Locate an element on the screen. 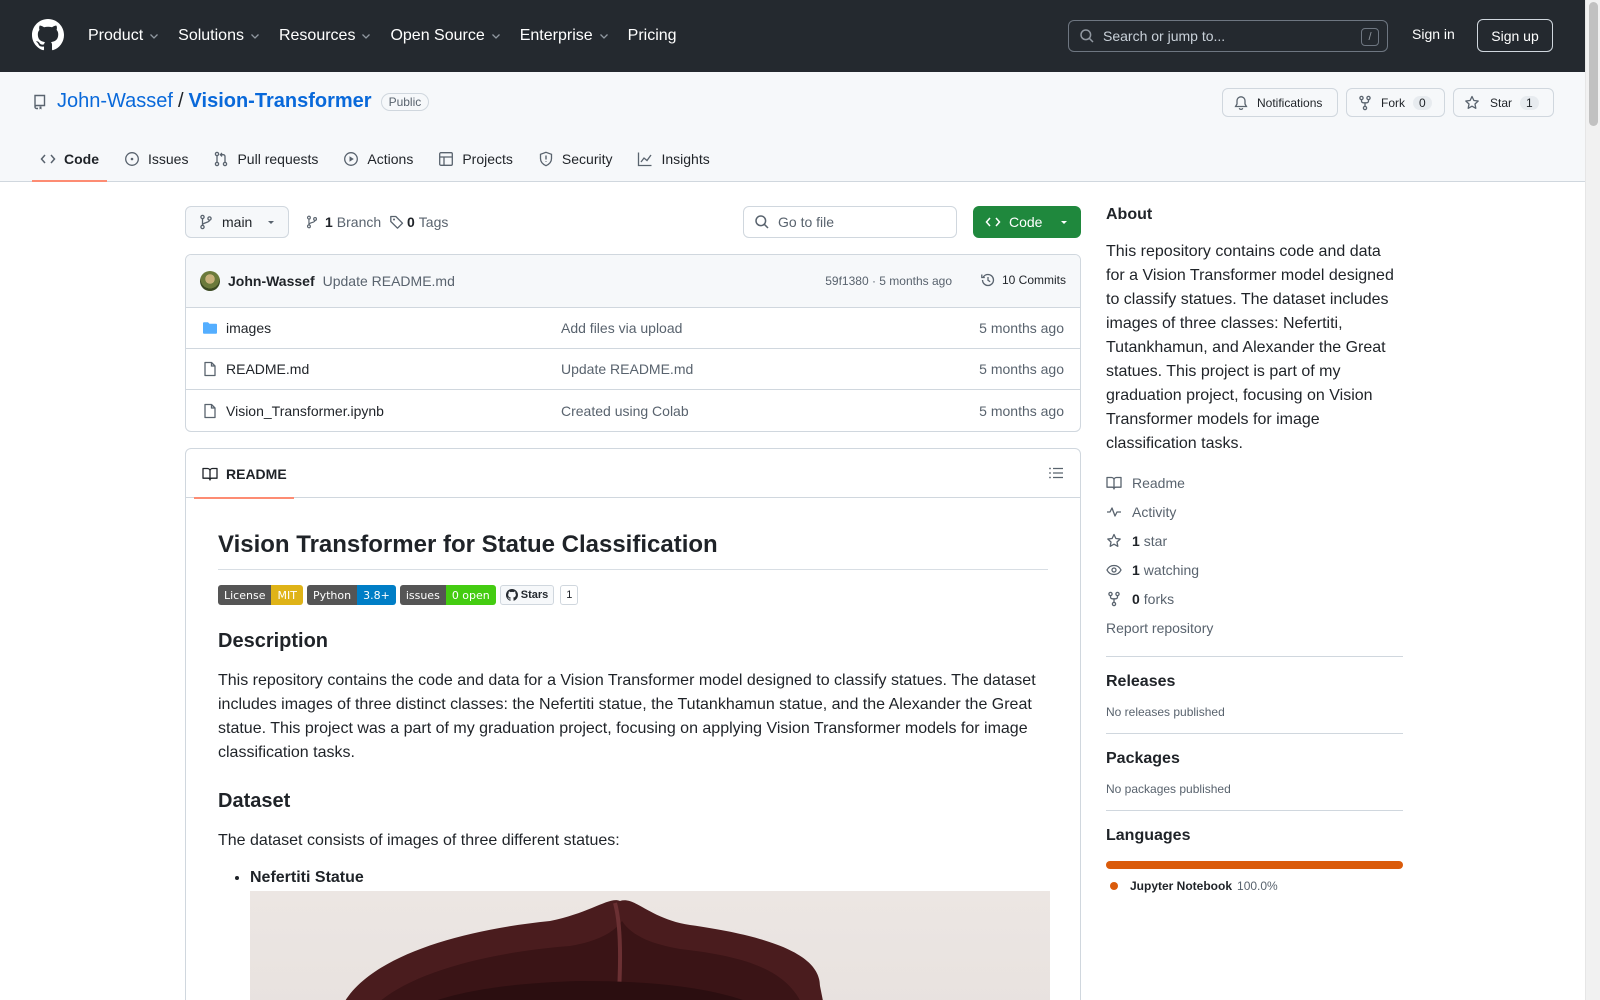 The height and width of the screenshot is (1000, 1600). branches-link: 1 Branch is located at coordinates (343, 222).